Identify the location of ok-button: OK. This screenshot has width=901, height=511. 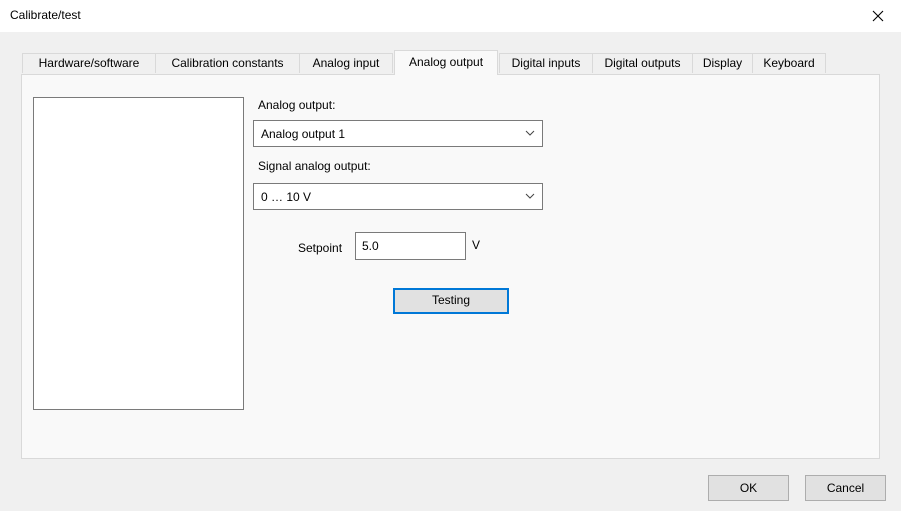
(748, 488).